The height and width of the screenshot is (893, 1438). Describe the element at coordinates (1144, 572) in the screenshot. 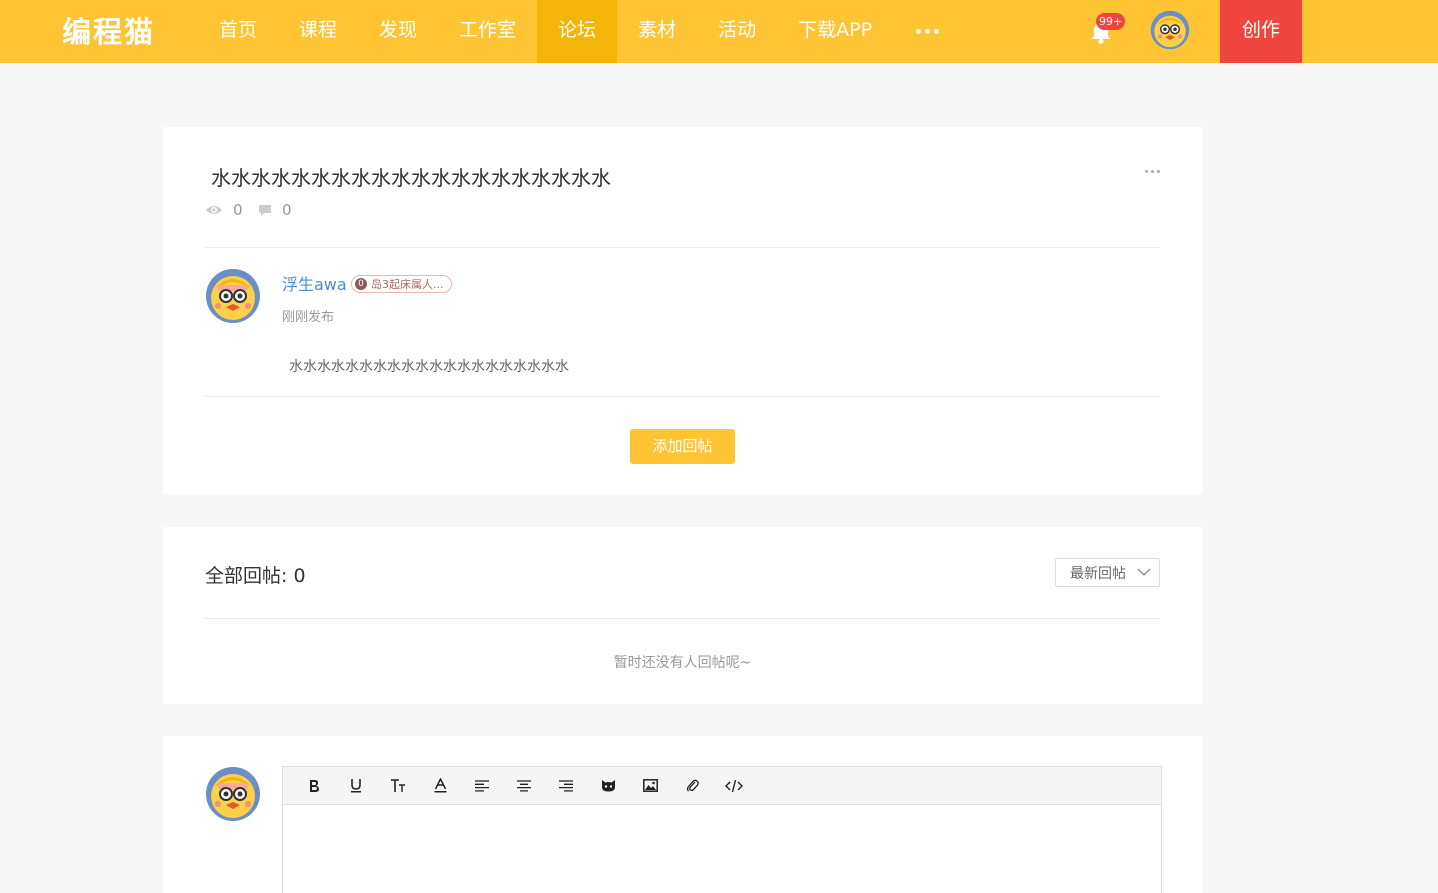

I see `chevron-down-icon` at that location.